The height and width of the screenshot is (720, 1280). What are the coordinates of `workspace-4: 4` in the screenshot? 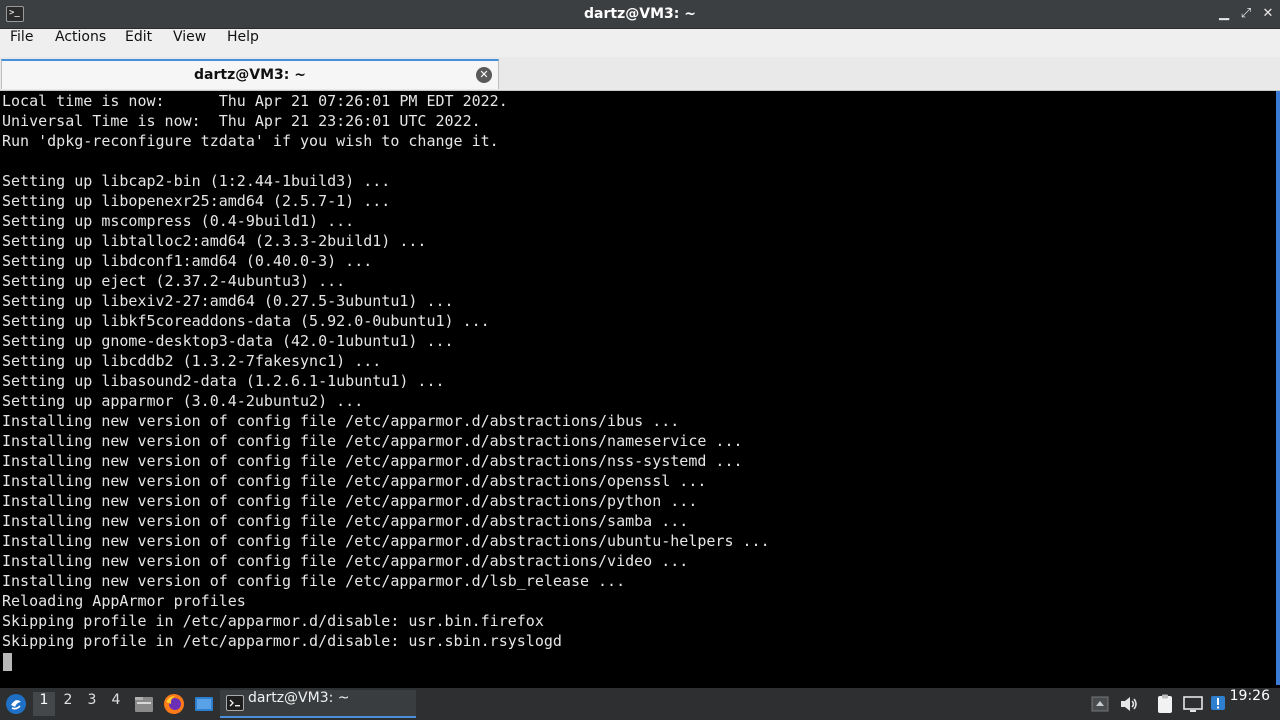 It's located at (116, 704).